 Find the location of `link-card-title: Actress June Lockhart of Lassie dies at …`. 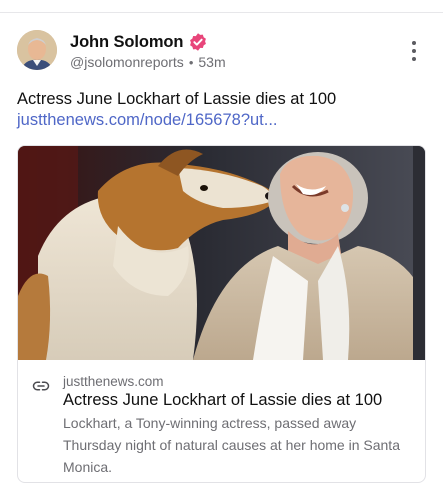

link-card-title: Actress June Lockhart of Lassie dies at … is located at coordinates (222, 400).